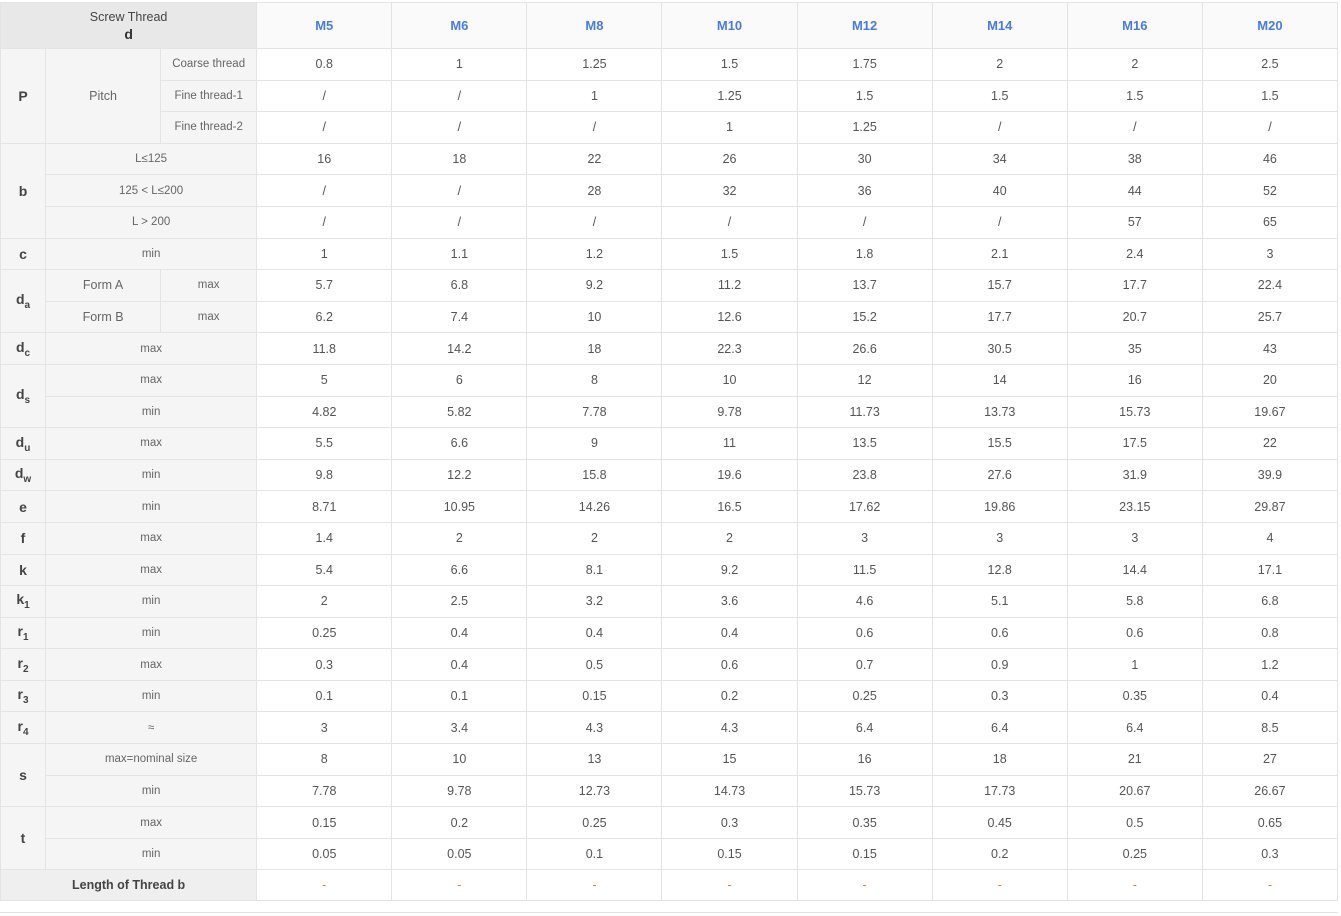 This screenshot has height=916, width=1341. I want to click on table-cell: 26, so click(729, 159).